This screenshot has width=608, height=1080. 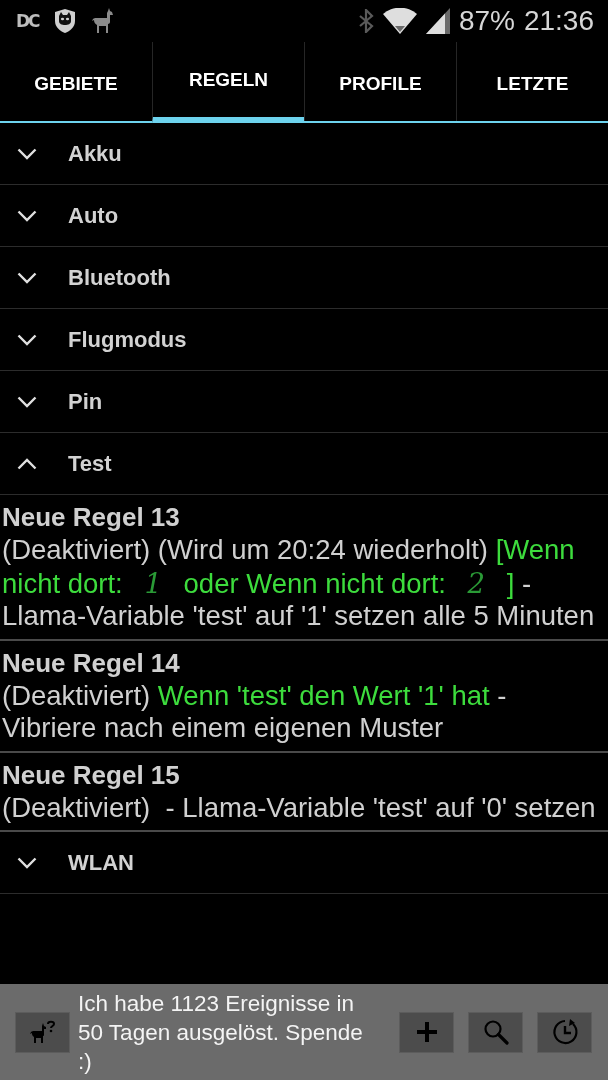 I want to click on cell-signal-icon, so click(x=437, y=21).